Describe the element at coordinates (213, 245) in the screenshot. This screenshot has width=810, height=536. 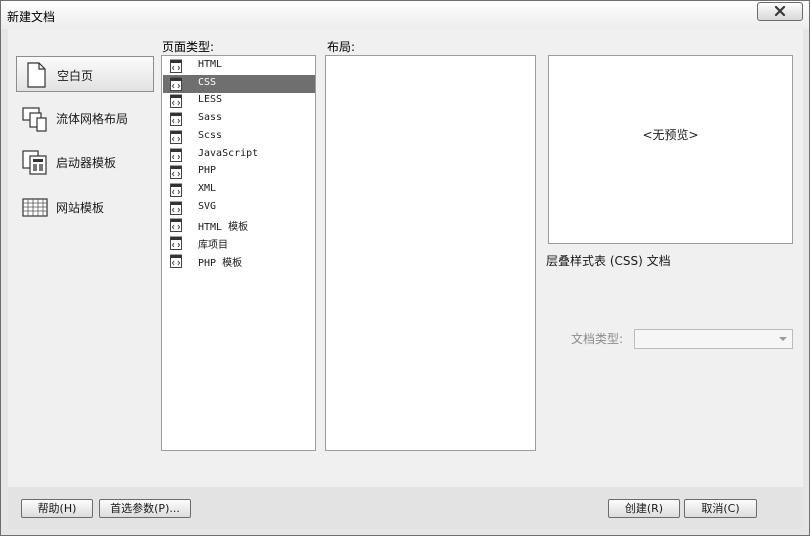
I see `page-type-label-text: 库项目` at that location.